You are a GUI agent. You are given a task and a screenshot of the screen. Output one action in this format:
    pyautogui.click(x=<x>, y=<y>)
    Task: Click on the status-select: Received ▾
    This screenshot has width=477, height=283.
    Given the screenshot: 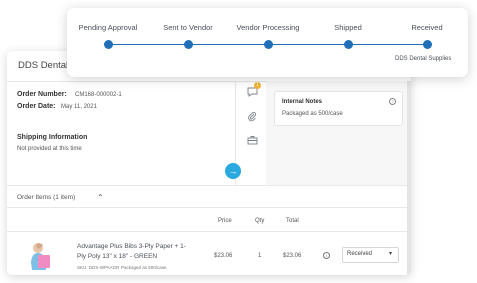 What is the action you would take?
    pyautogui.click(x=370, y=255)
    